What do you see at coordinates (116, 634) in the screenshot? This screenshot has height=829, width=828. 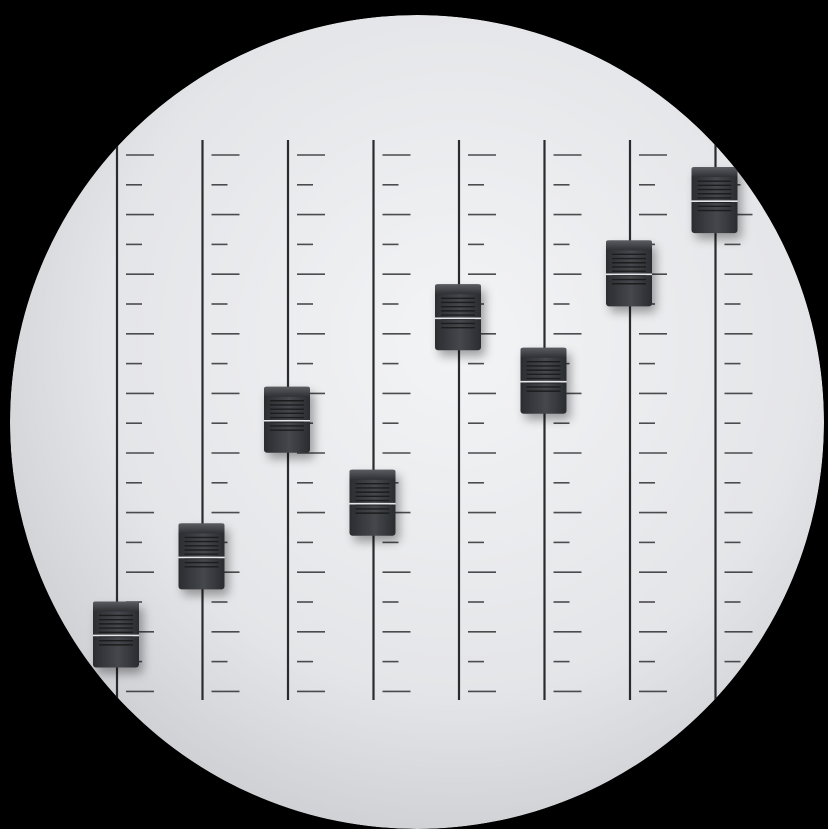 I see `fader-1-knob` at bounding box center [116, 634].